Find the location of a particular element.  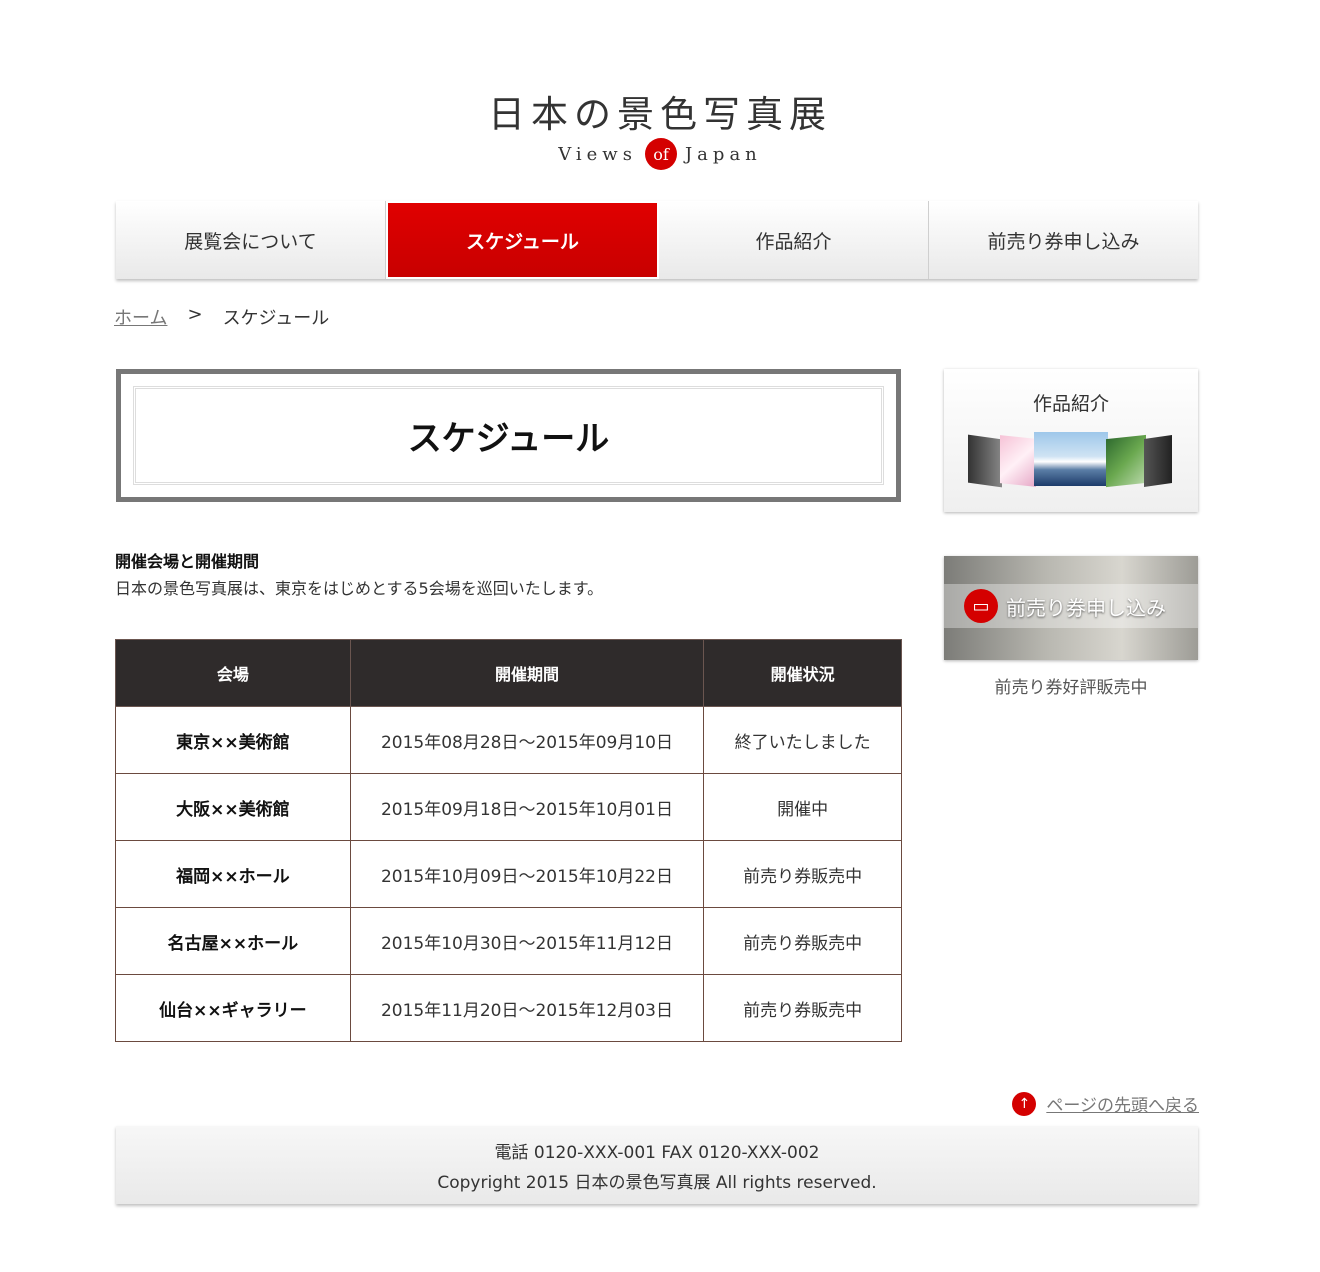

table-header-row: 会場 開催期間 開催状況 is located at coordinates (508, 673).